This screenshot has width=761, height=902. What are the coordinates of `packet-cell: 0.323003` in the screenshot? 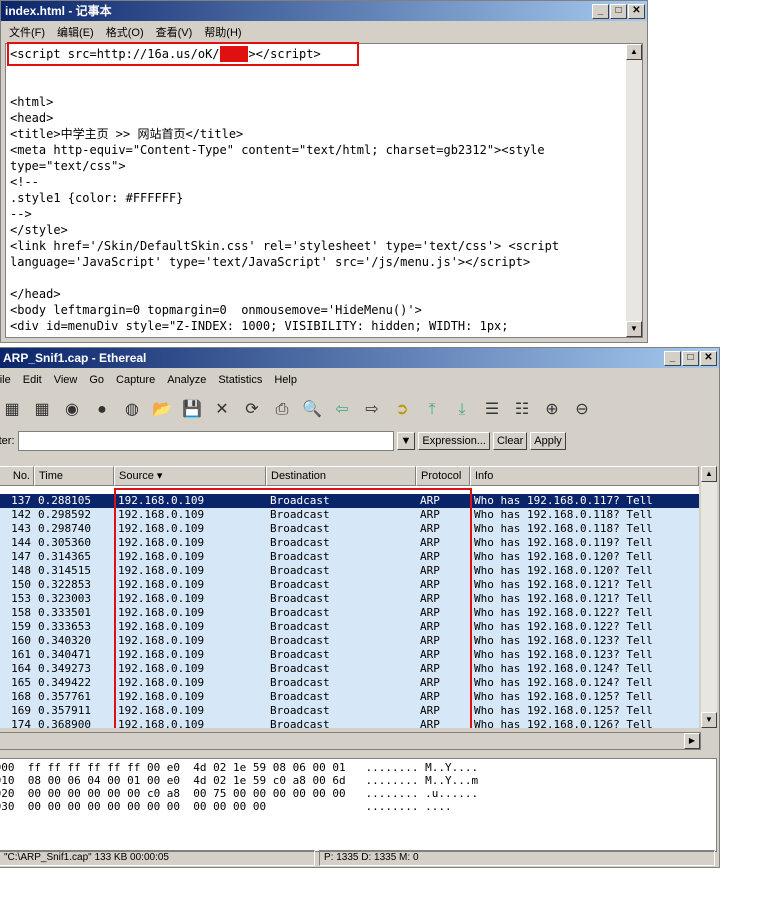 It's located at (64, 598).